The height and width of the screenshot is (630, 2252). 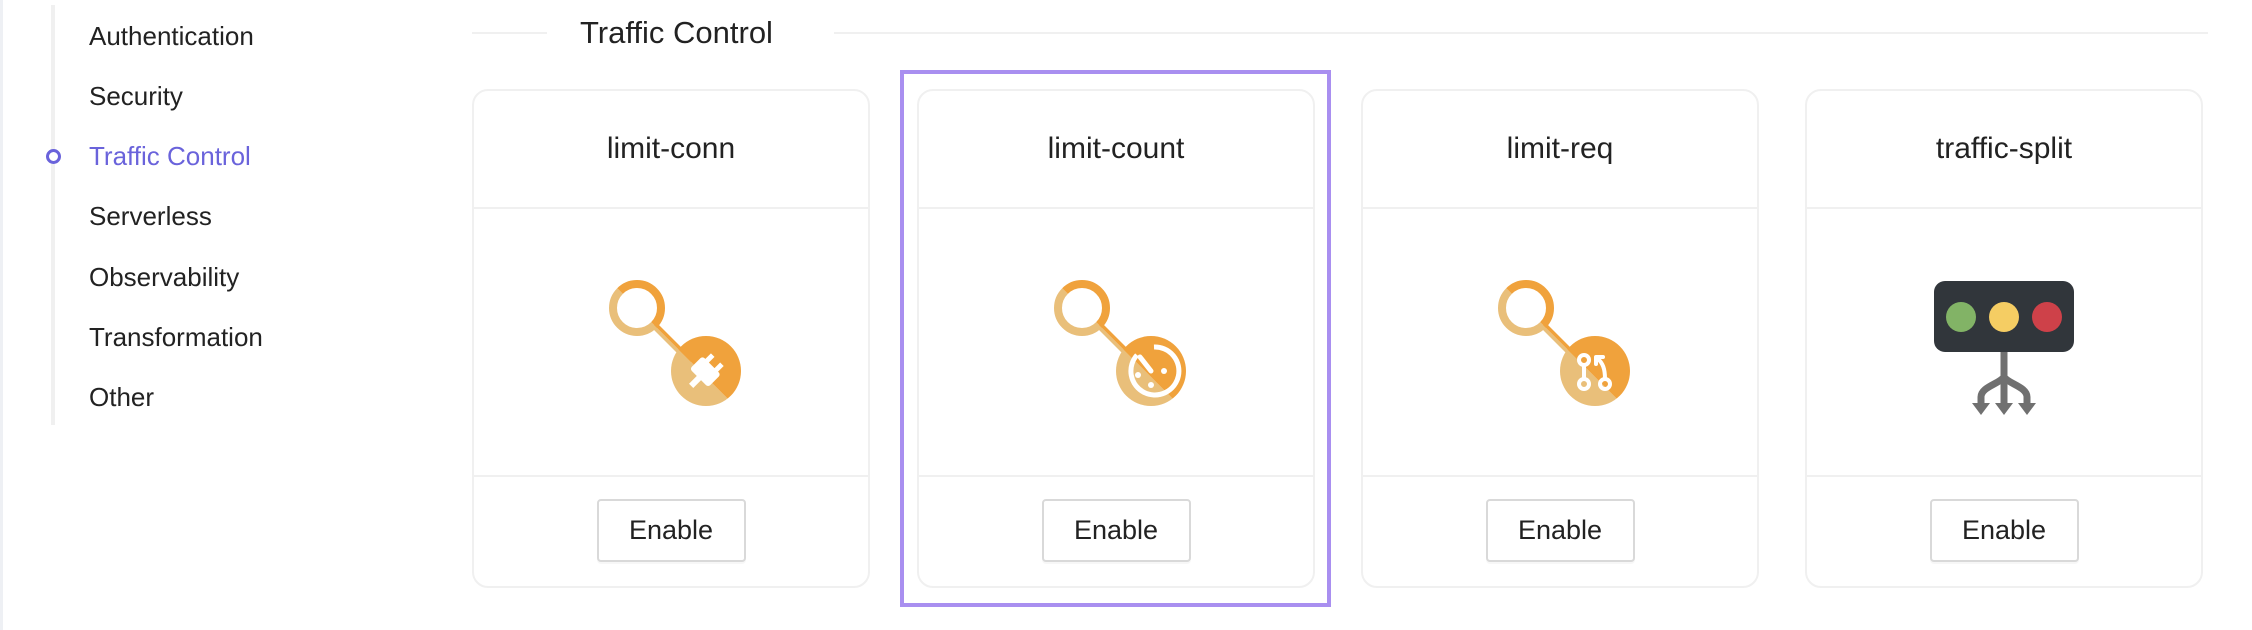 What do you see at coordinates (676, 32) in the screenshot?
I see `section-title: Traffic Control` at bounding box center [676, 32].